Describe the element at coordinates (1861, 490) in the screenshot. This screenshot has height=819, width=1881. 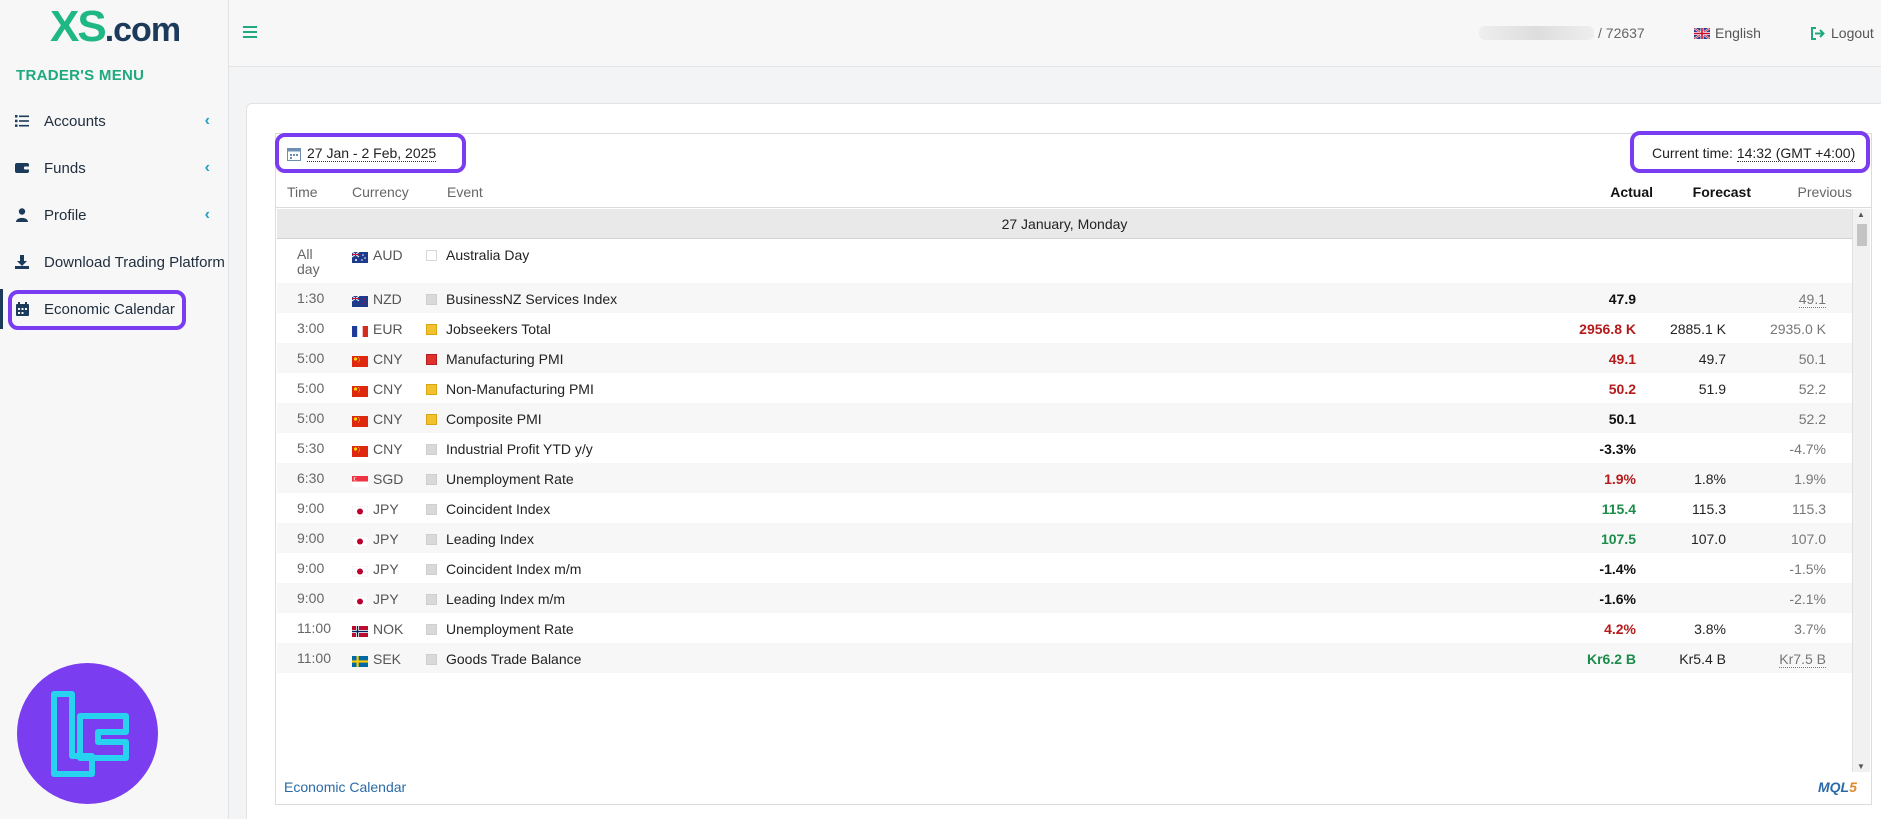
I see `scrollbar: ▲ ▼` at that location.